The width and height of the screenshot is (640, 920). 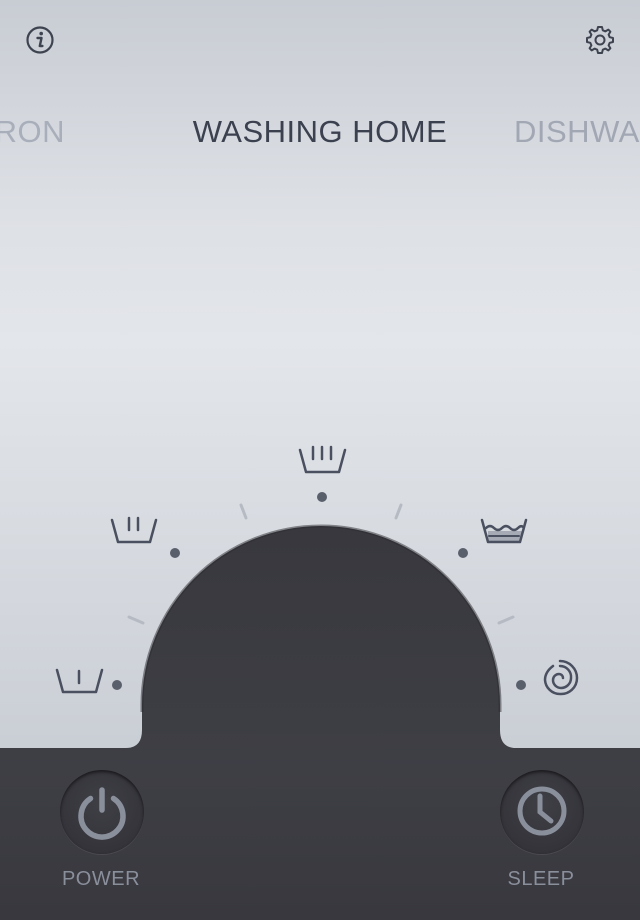 I want to click on appliance-carousel: IRON WASHING HOME DISHWASHER, so click(x=320, y=132).